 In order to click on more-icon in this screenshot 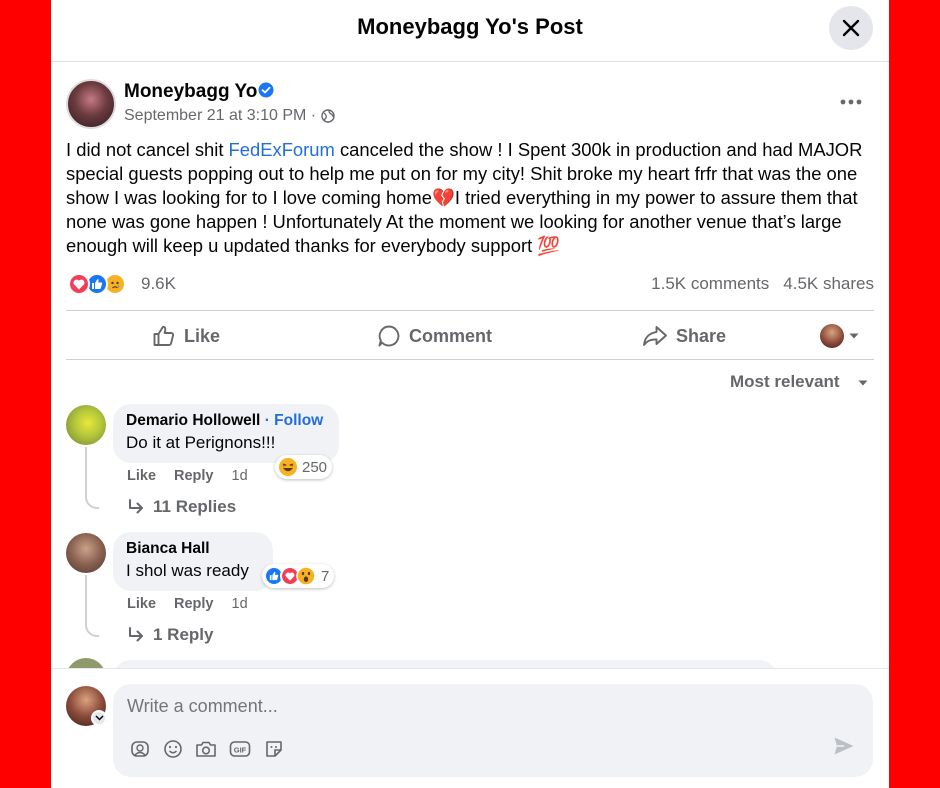, I will do `click(851, 102)`.